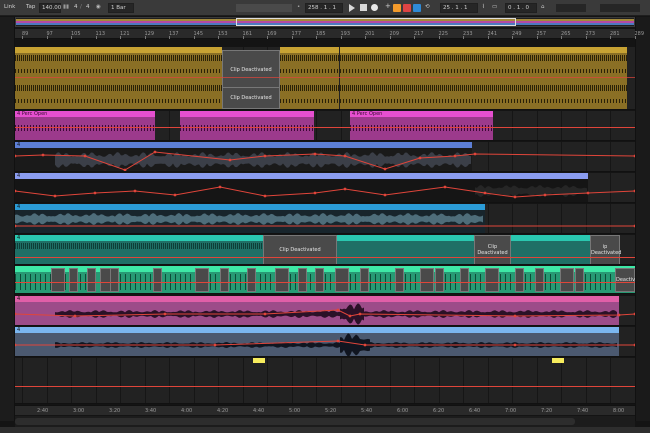  I want to click on sig-numerator: 4, so click(76, 7).